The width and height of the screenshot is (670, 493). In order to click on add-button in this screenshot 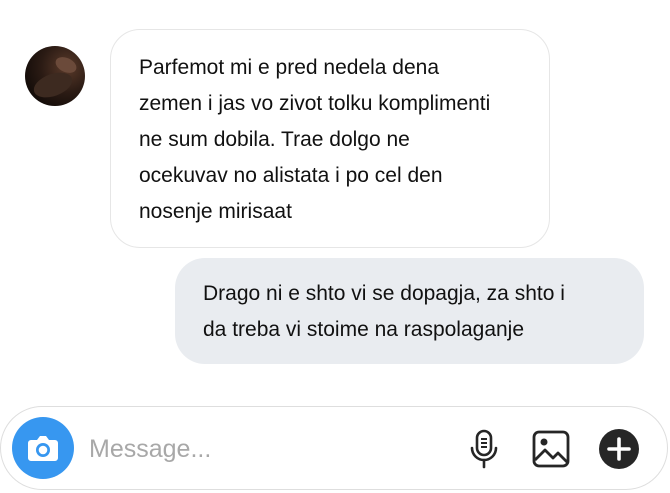, I will do `click(619, 449)`.